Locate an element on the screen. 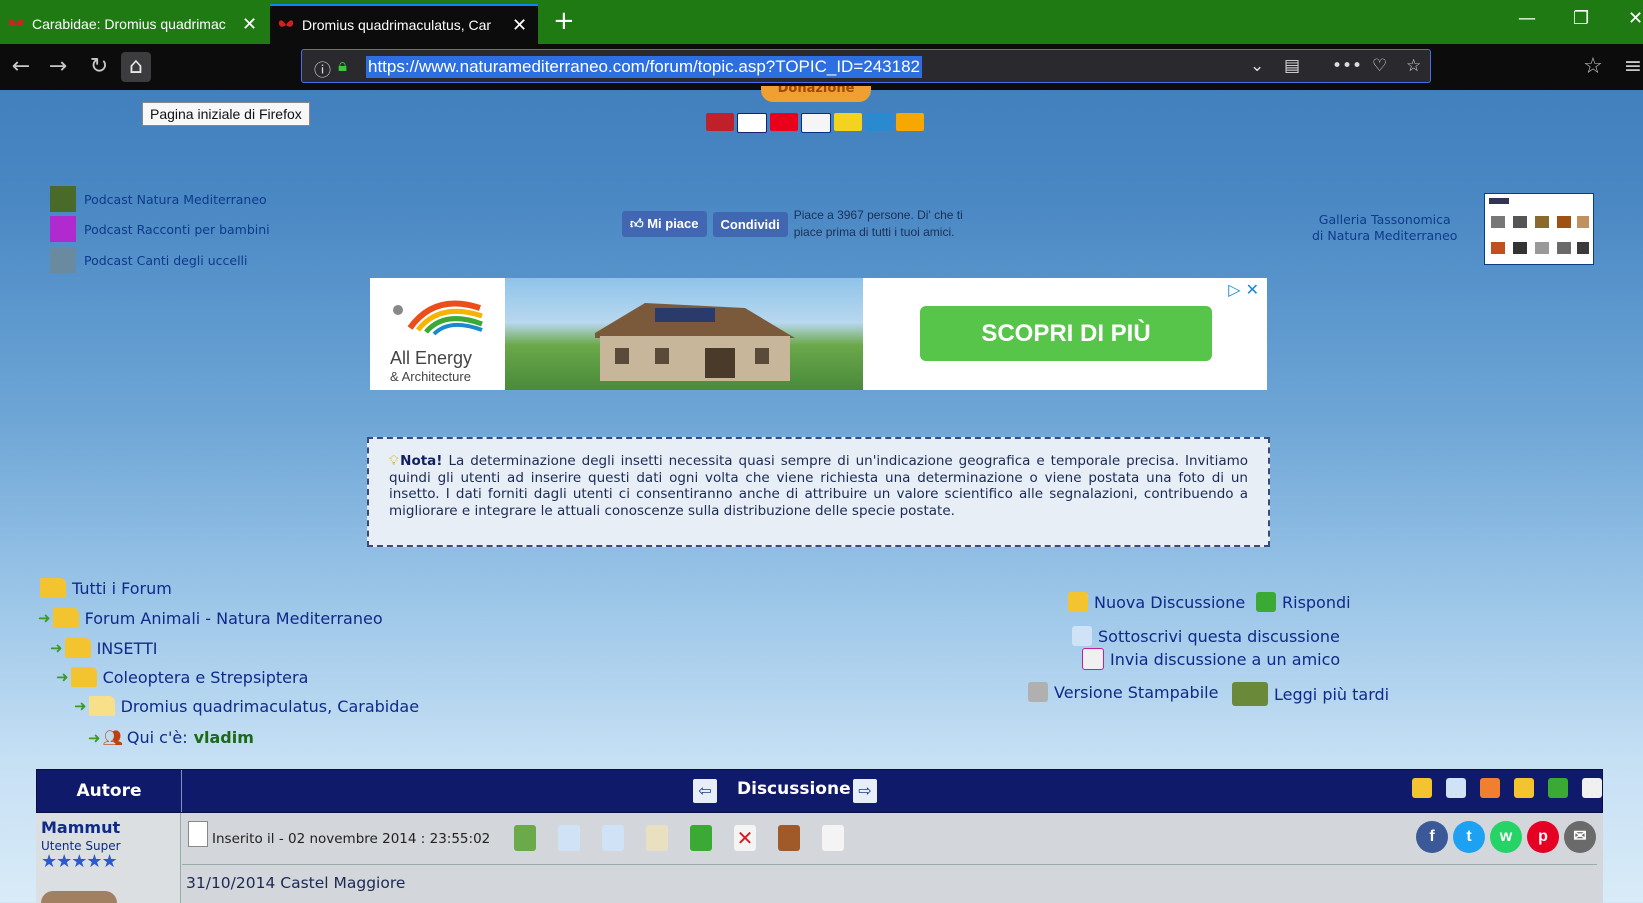 The height and width of the screenshot is (903, 1643). subscribe-link: Sottoscrivi questa discussione is located at coordinates (1206, 636).